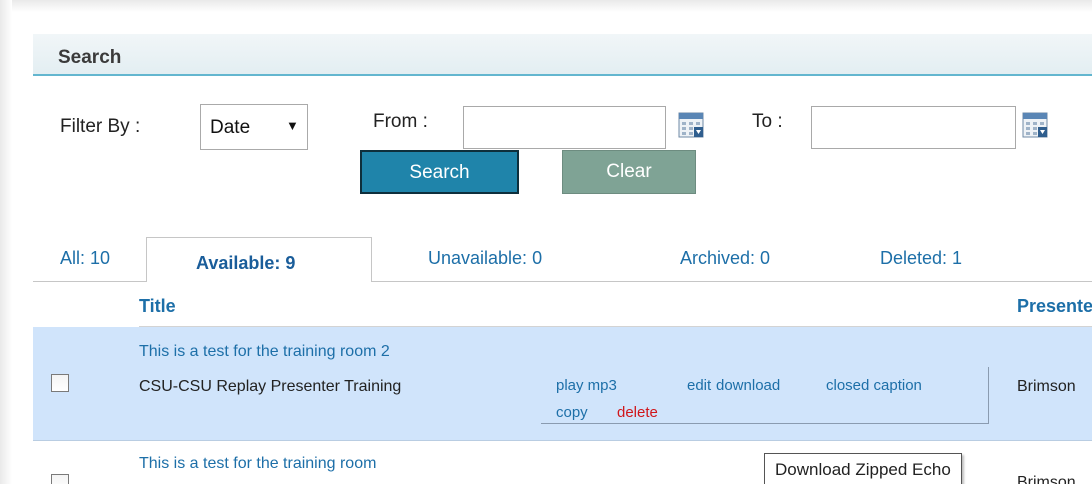 Image resolution: width=1092 pixels, height=484 pixels. Describe the element at coordinates (586, 385) in the screenshot. I see `play-mp3-link: play mp3` at that location.